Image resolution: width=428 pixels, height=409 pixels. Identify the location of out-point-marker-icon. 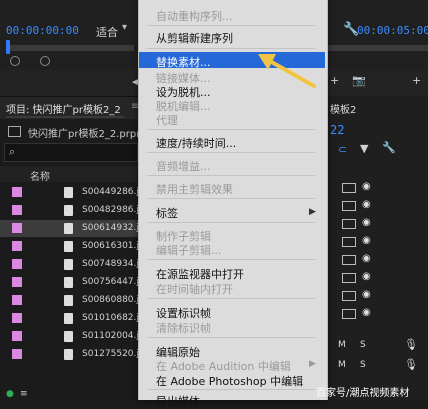
(45, 61).